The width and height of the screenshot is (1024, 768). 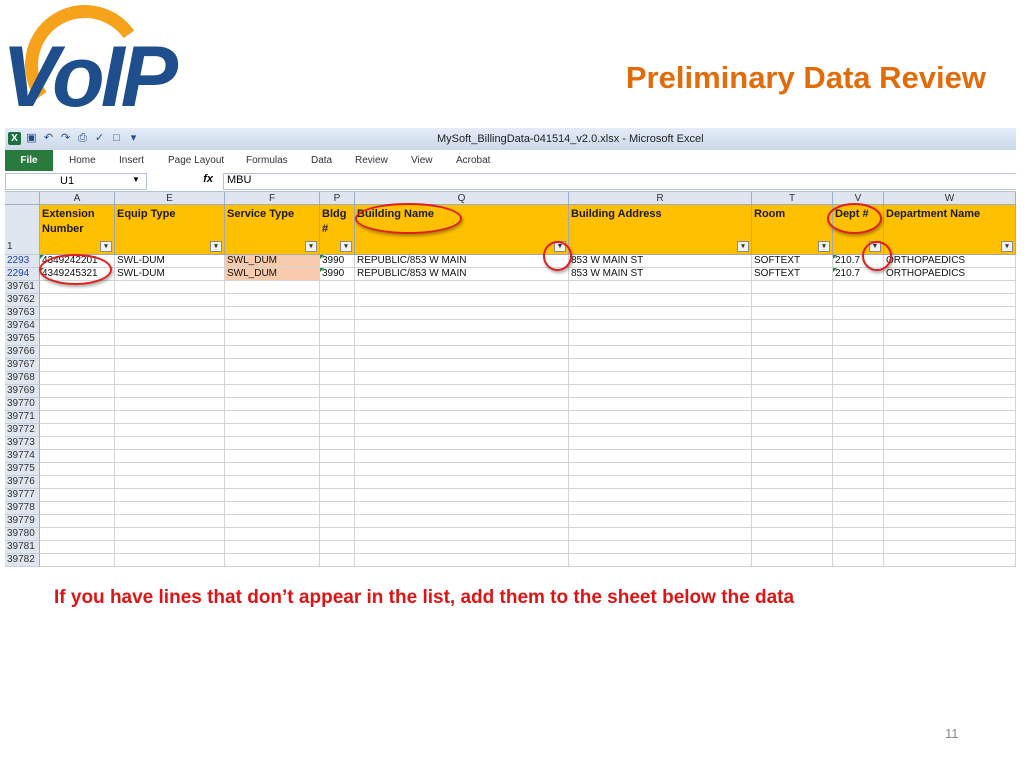 I want to click on tab-review: Review, so click(x=371, y=160).